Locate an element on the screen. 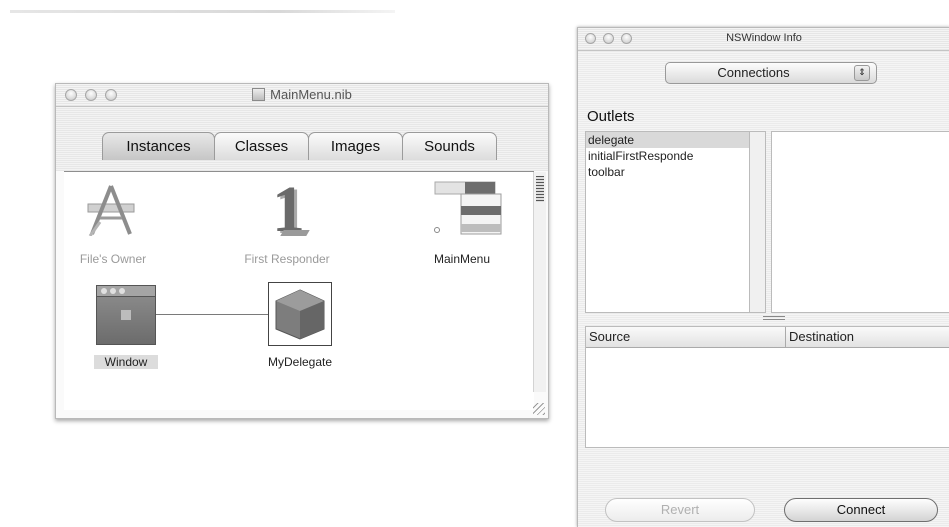 Image resolution: width=949 pixels, height=527 pixels. first-responder-glyph: 1 is located at coordinates (288, 209).